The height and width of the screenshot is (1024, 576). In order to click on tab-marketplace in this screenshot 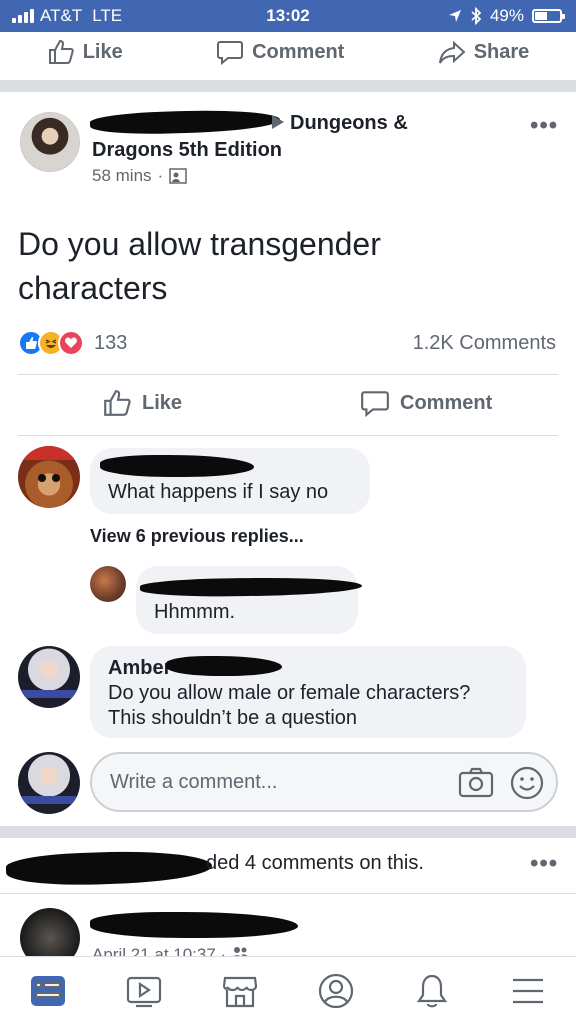, I will do `click(240, 991)`.